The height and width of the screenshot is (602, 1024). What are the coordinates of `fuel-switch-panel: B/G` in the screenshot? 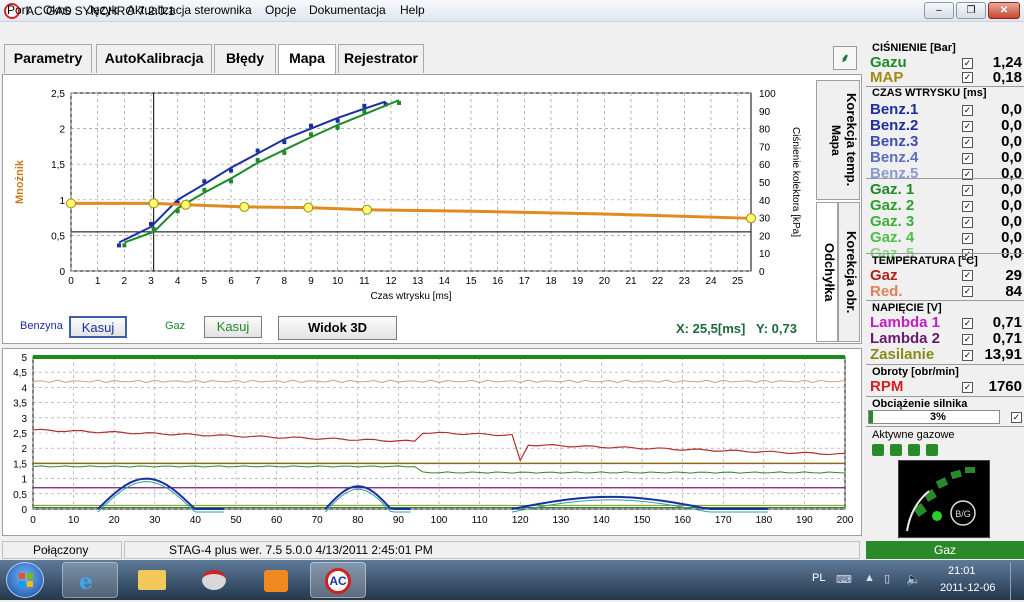 It's located at (944, 499).